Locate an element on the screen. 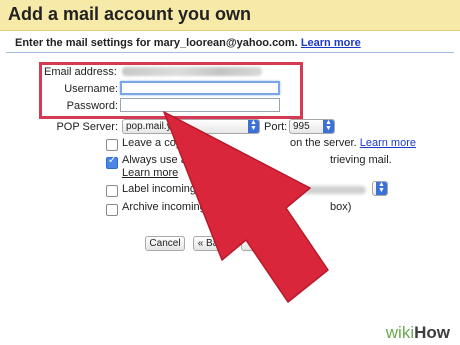 Image resolution: width=460 pixels, height=345 pixels. port-label: Port: is located at coordinates (276, 127).